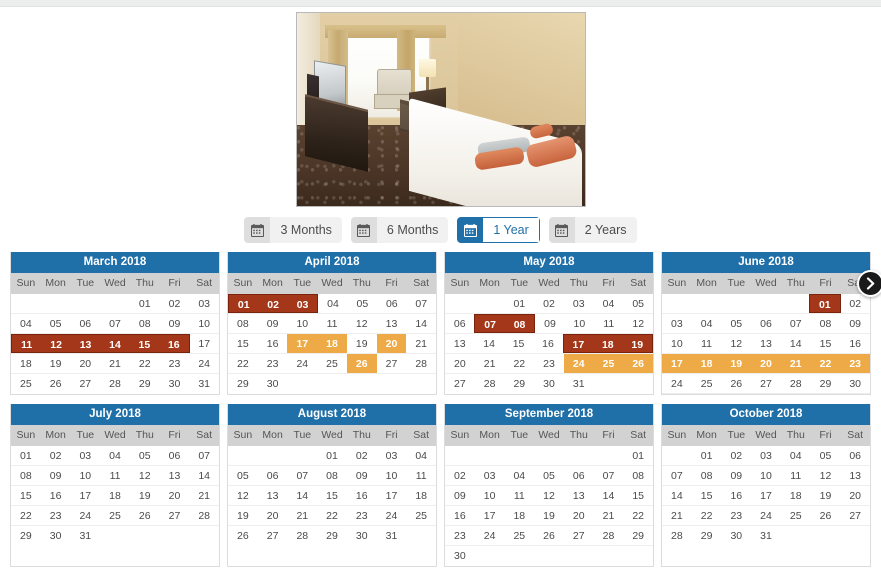 This screenshot has height=577, width=881. What do you see at coordinates (869, 283) in the screenshot?
I see `next-months-button` at bounding box center [869, 283].